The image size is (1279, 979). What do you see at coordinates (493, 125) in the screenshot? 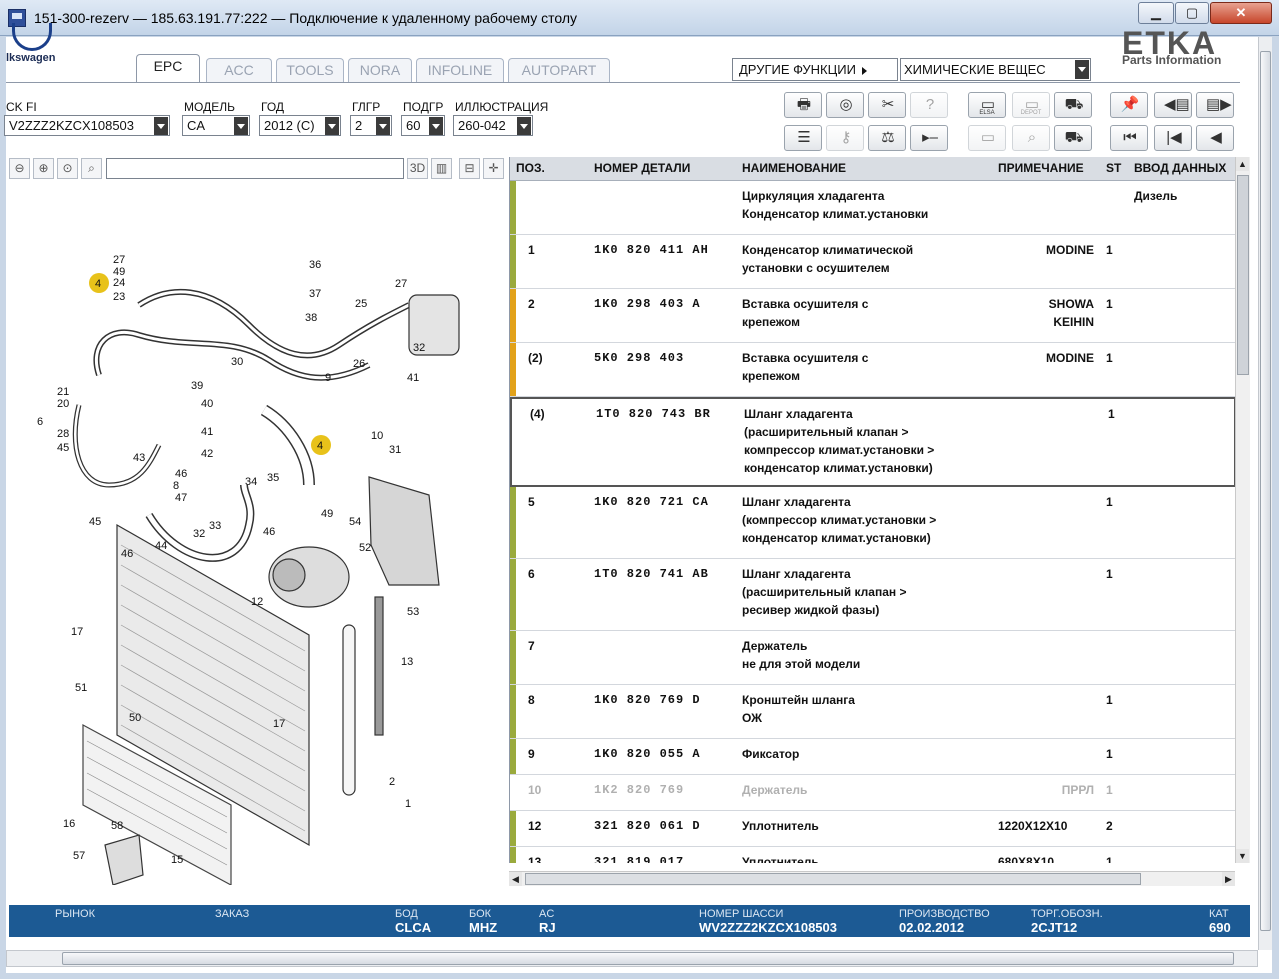
I see `illustration-select: 260-042` at bounding box center [493, 125].